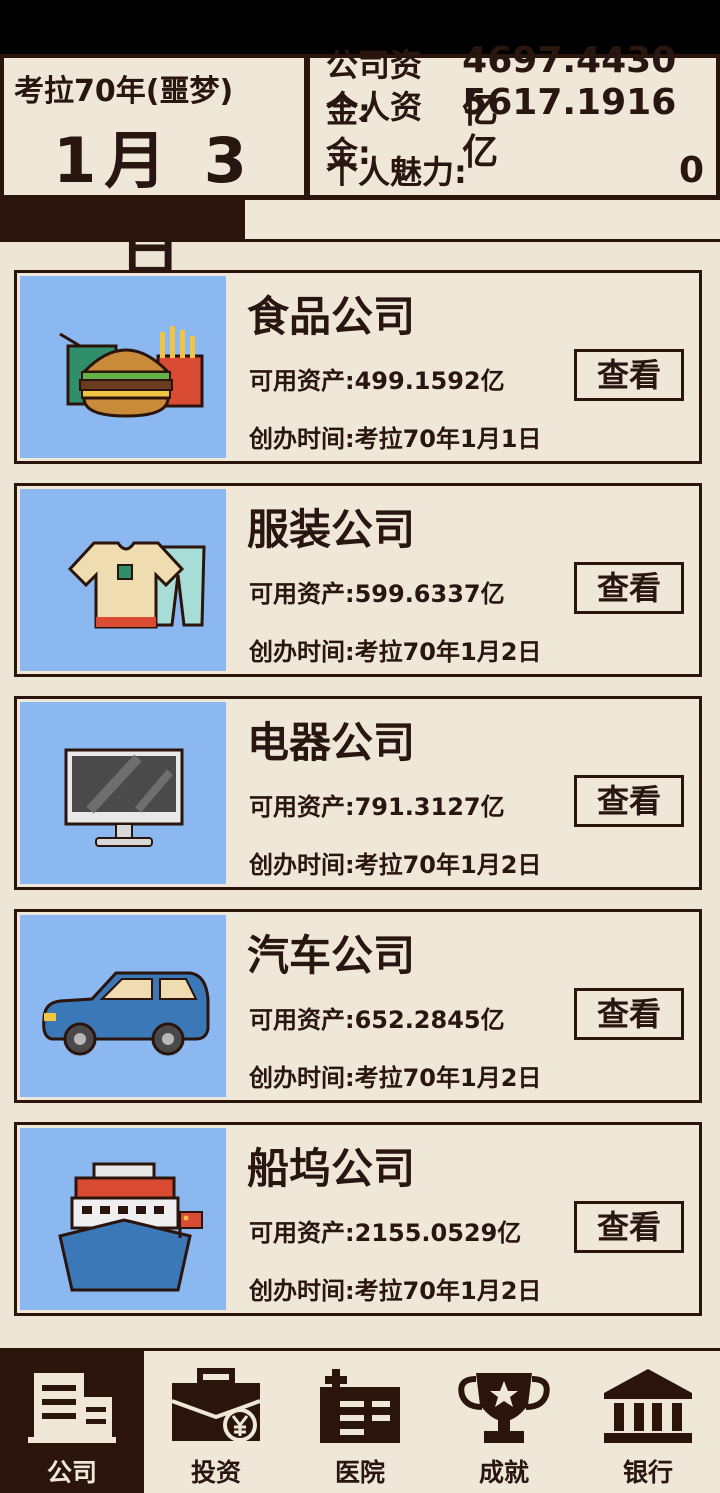 The width and height of the screenshot is (720, 1493). Describe the element at coordinates (504, 1408) in the screenshot. I see `trophy-icon` at that location.